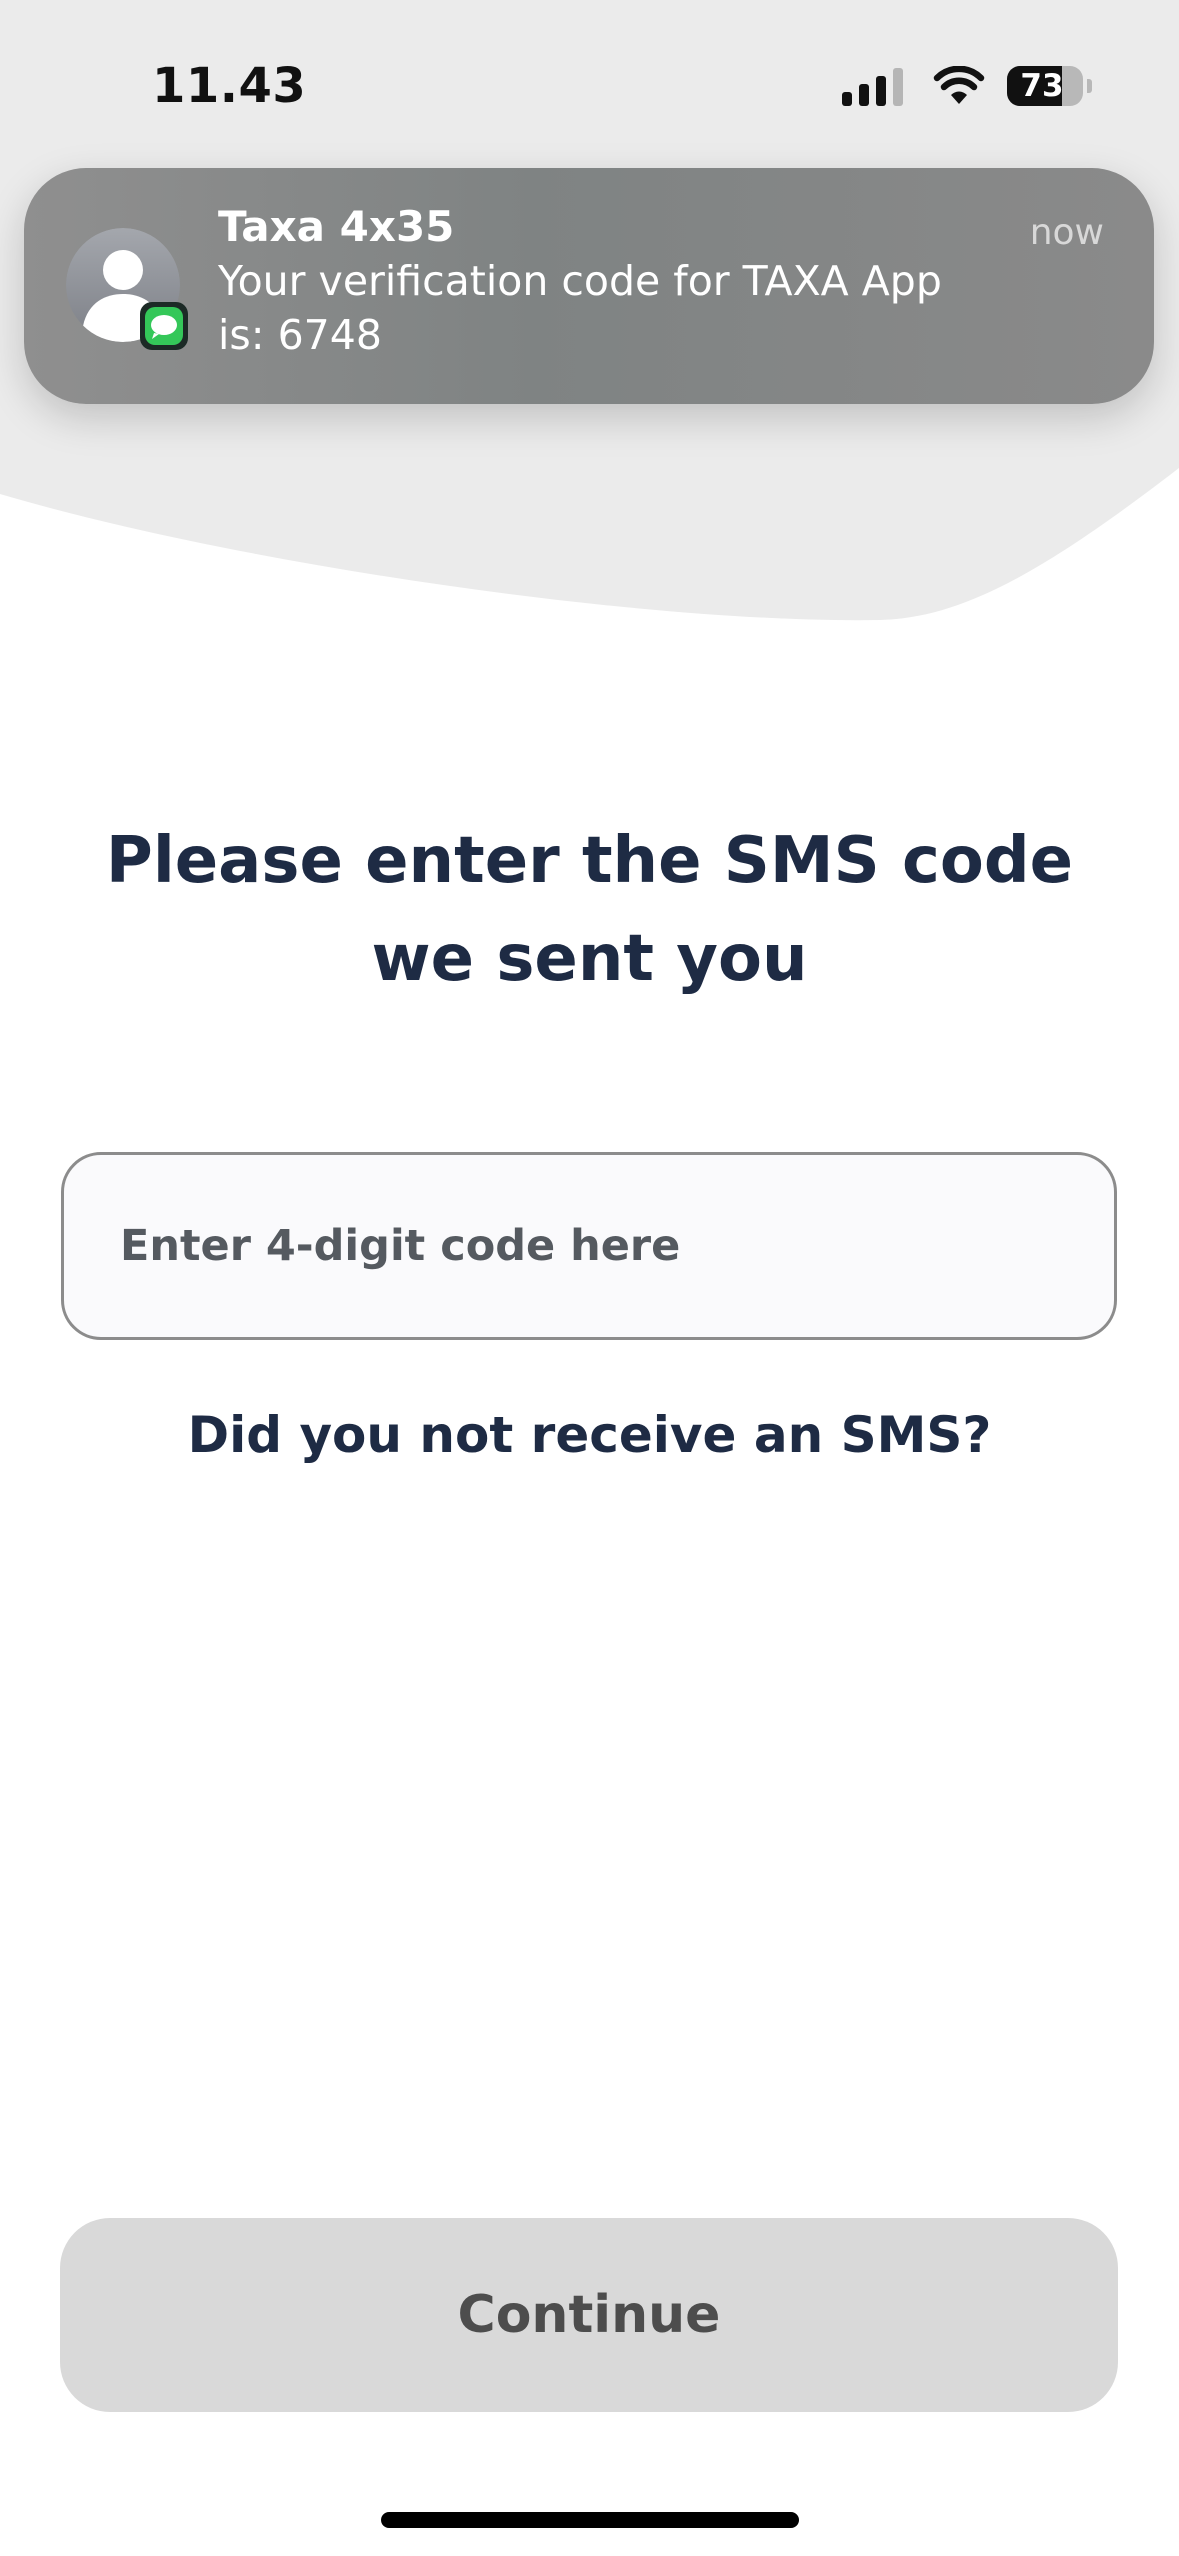  I want to click on resend-sms-link: Did you not receive an SMS?, so click(589, 1435).